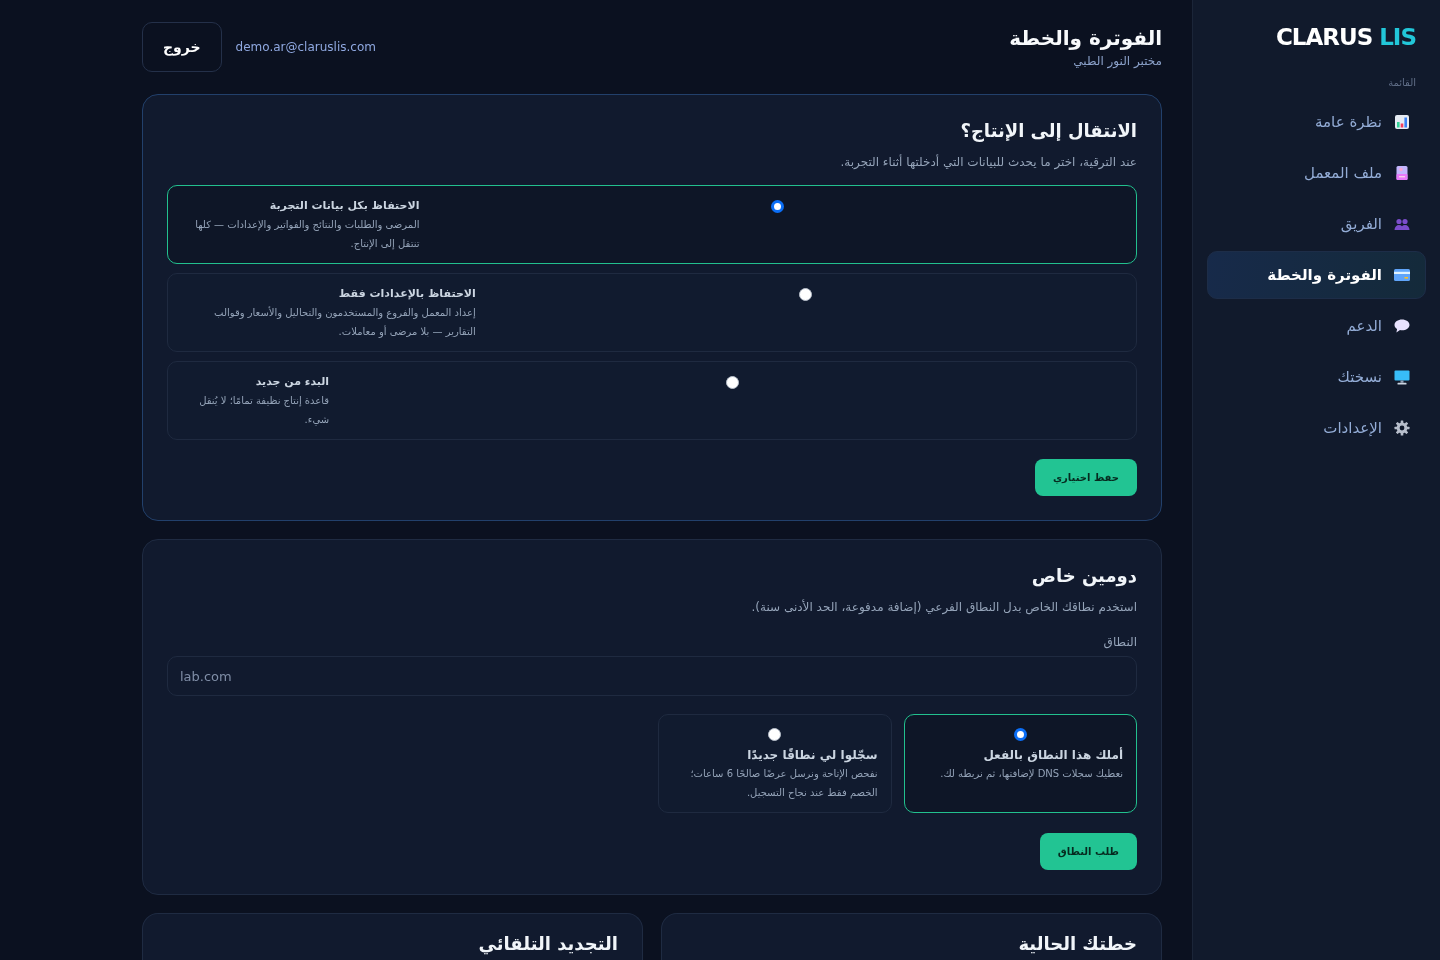 Image resolution: width=1440 pixels, height=960 pixels. Describe the element at coordinates (305, 47) in the screenshot. I see `user-email: demo.ar@claruslis.com` at that location.